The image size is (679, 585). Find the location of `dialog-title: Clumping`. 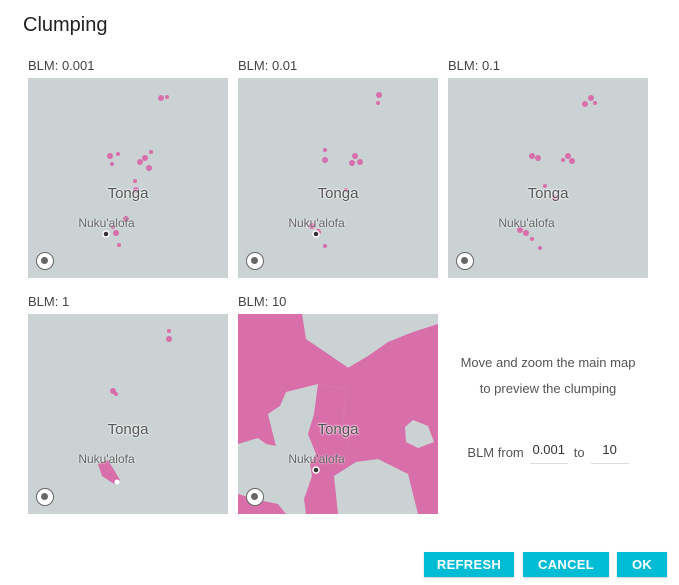

dialog-title: Clumping is located at coordinates (65, 25).